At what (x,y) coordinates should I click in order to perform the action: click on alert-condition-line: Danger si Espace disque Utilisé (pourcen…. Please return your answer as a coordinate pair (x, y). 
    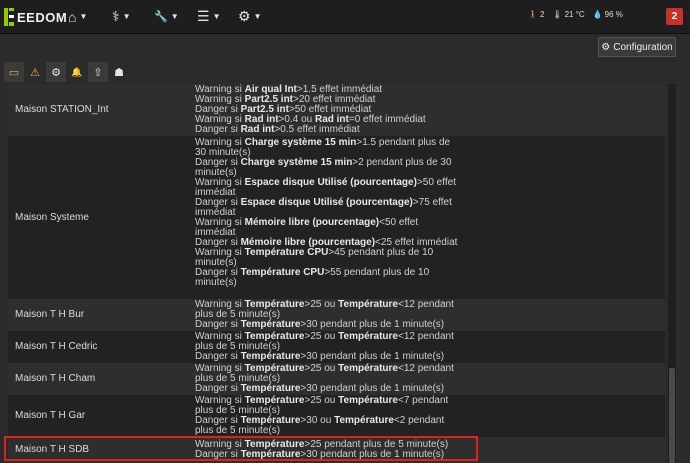
    Looking at the image, I should click on (323, 207).